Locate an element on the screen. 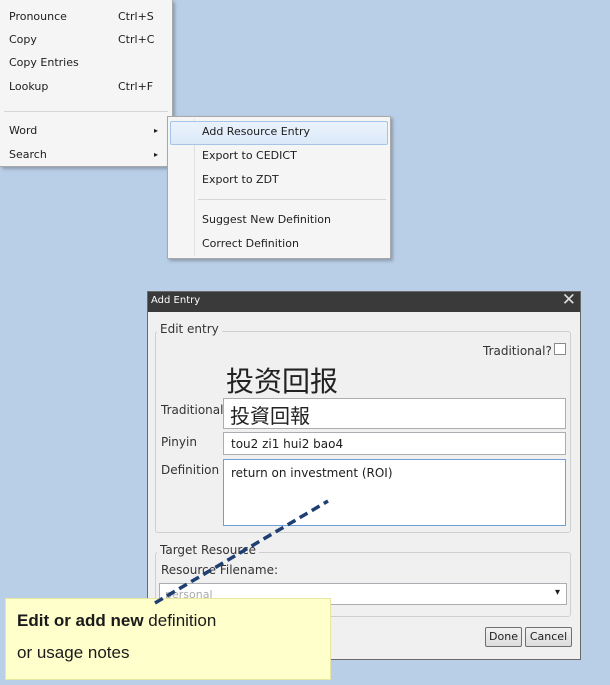  annotation-arrow is located at coordinates (241, 552).